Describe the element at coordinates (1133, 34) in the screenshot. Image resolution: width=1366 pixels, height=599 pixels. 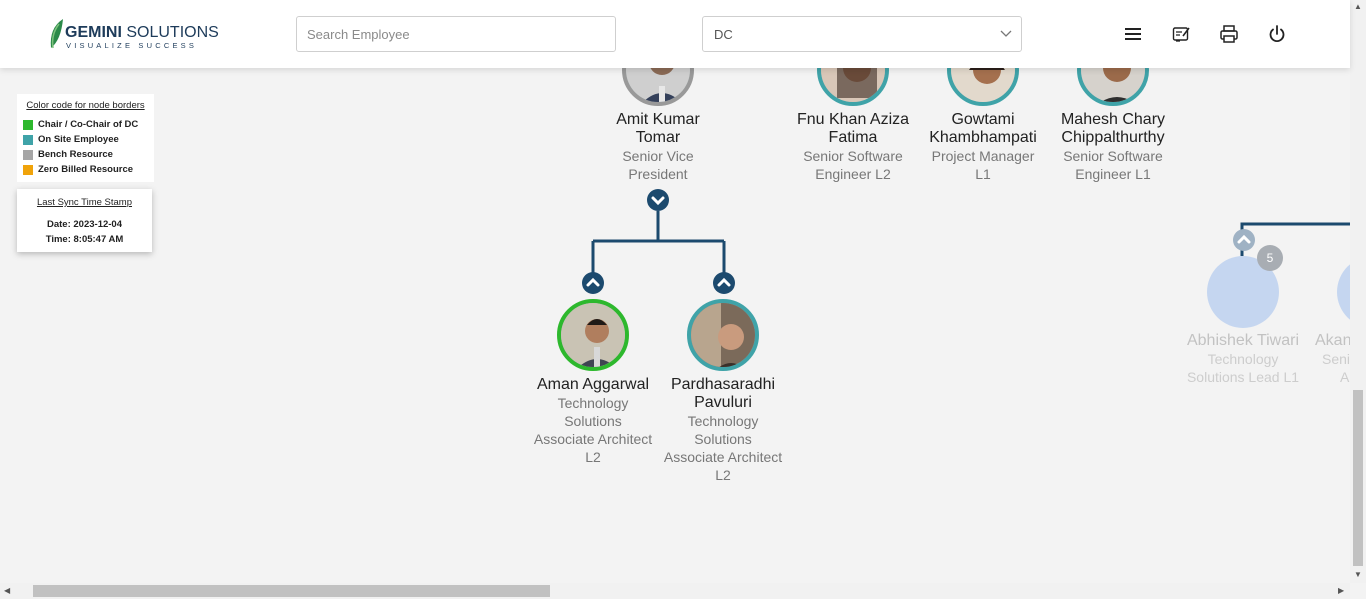
I see `menu-icon` at that location.